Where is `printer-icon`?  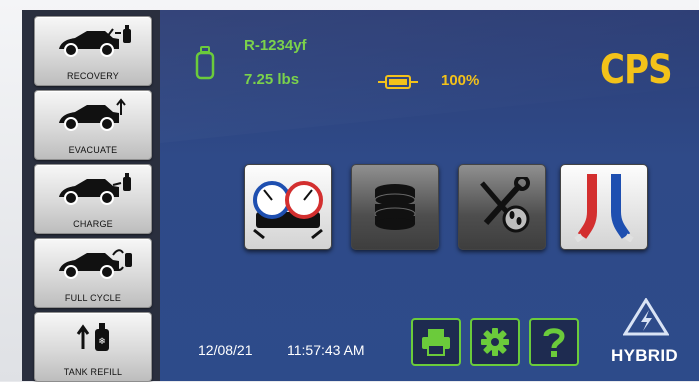 printer-icon is located at coordinates (436, 342).